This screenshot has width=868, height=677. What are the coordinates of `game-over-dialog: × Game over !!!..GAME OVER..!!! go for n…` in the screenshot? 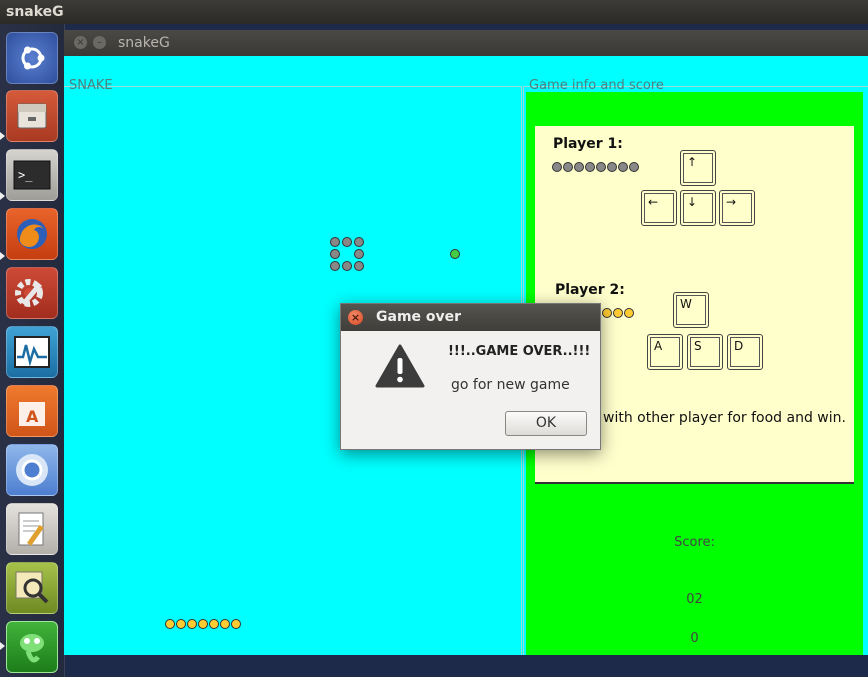 It's located at (470, 376).